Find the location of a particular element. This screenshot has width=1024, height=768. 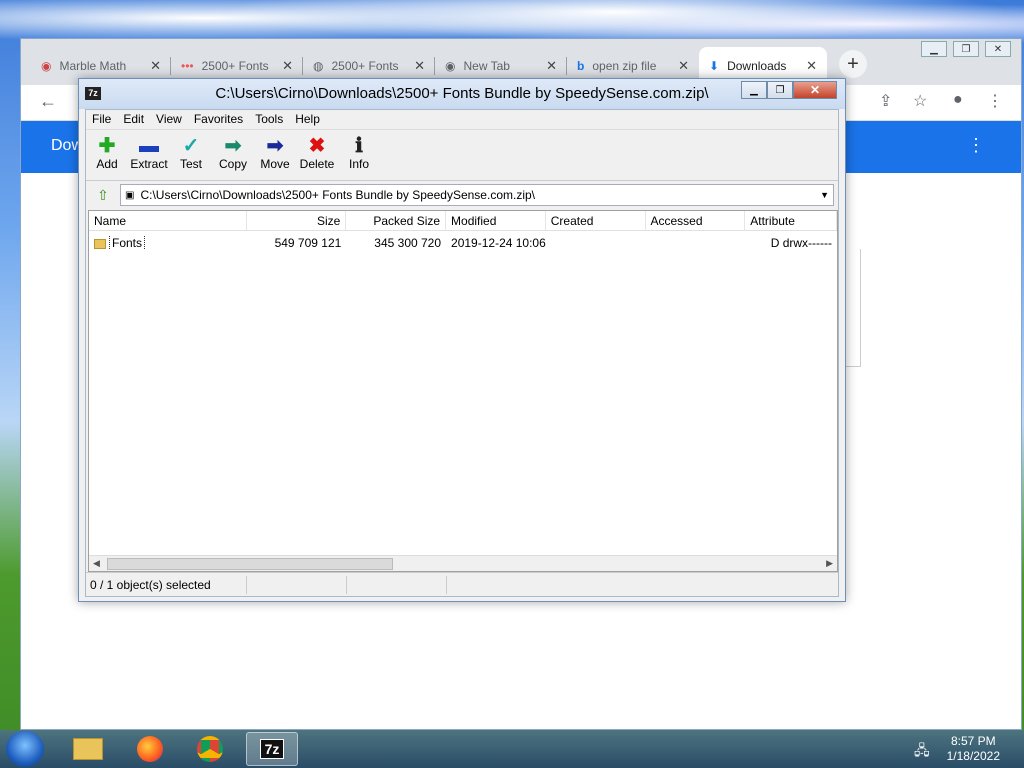

network-icon: 🖧 is located at coordinates (922, 752).